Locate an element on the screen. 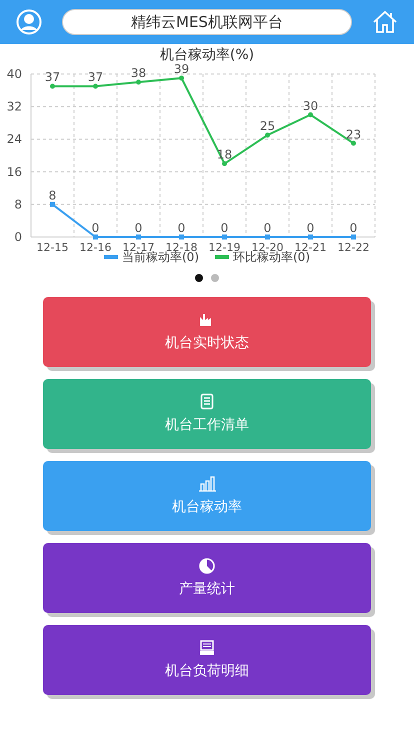 The width and height of the screenshot is (414, 736). data-label: 38 is located at coordinates (138, 73).